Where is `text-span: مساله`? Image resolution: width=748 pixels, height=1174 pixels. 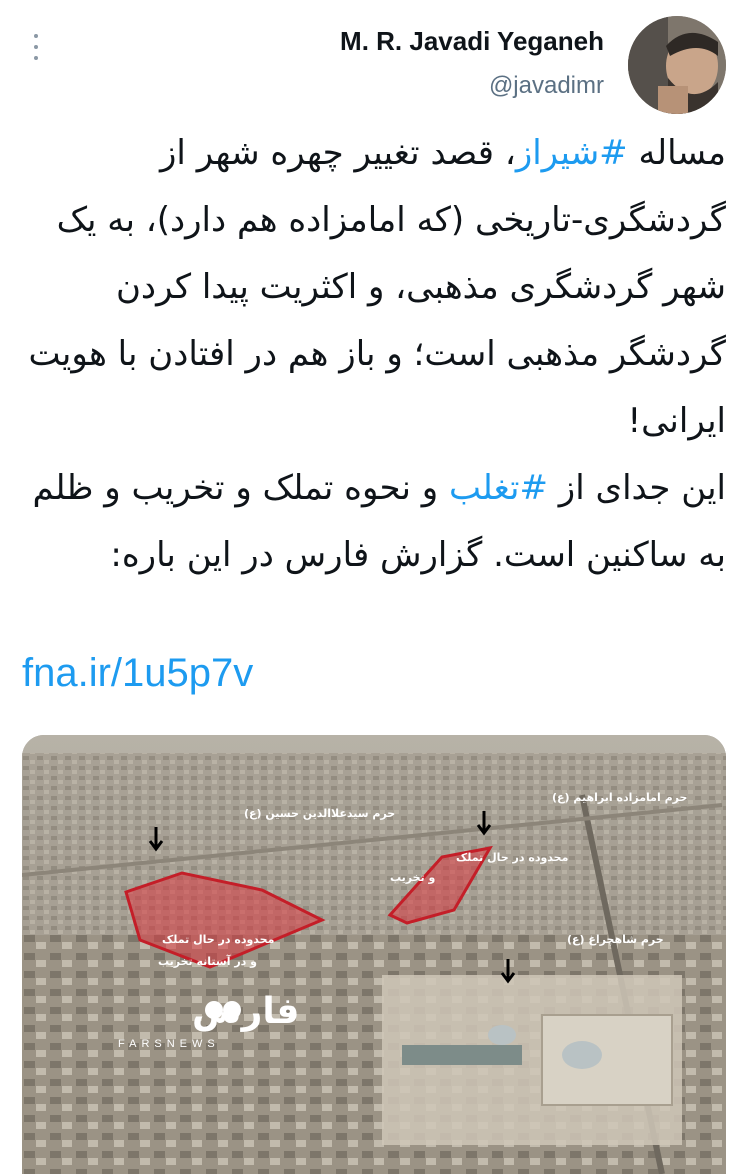
text-span: مساله is located at coordinates (676, 153).